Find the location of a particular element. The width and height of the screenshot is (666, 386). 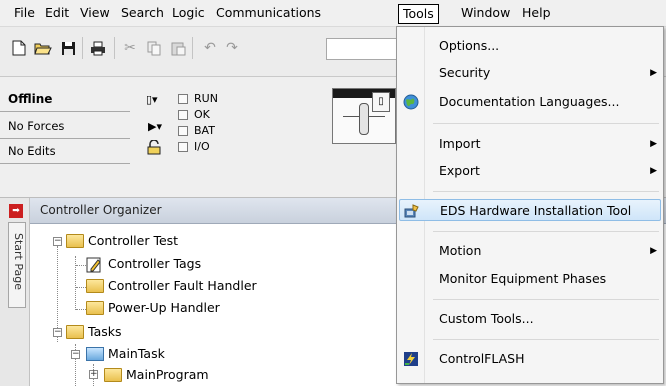

expand-mainprogram-toggle: + is located at coordinates (93, 374).